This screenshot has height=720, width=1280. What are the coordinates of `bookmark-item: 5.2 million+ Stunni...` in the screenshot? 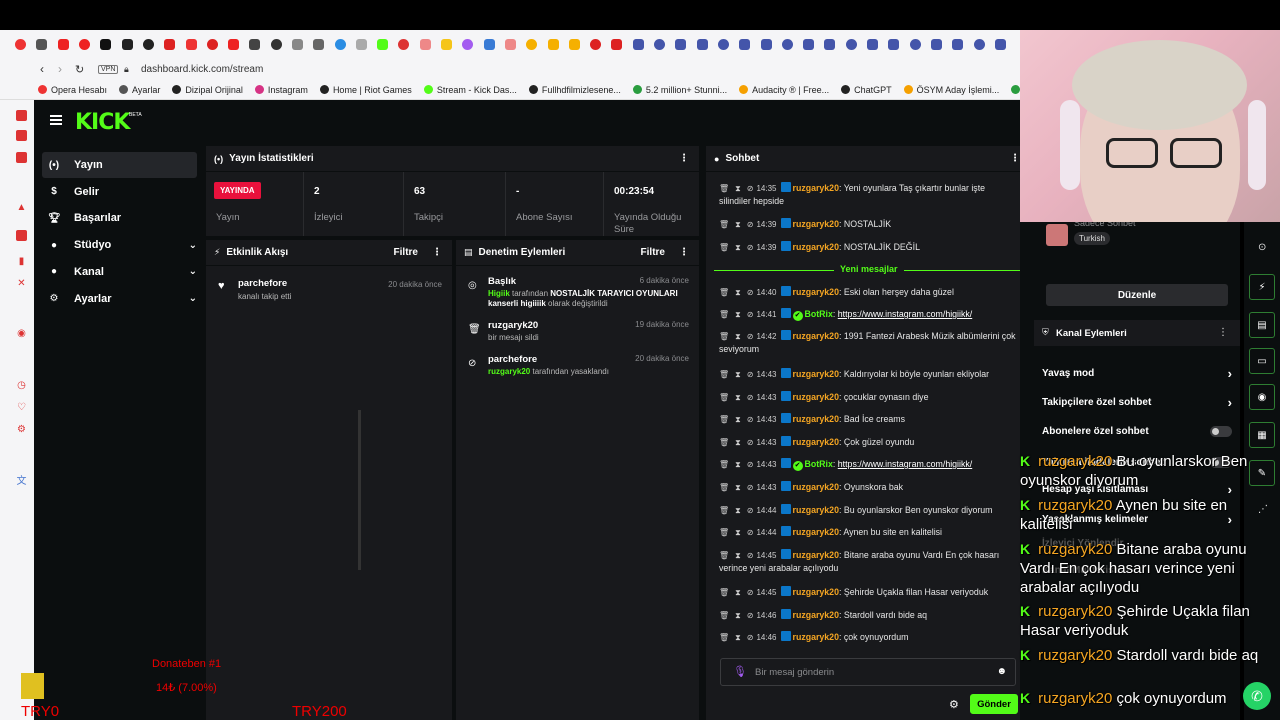 It's located at (679, 90).